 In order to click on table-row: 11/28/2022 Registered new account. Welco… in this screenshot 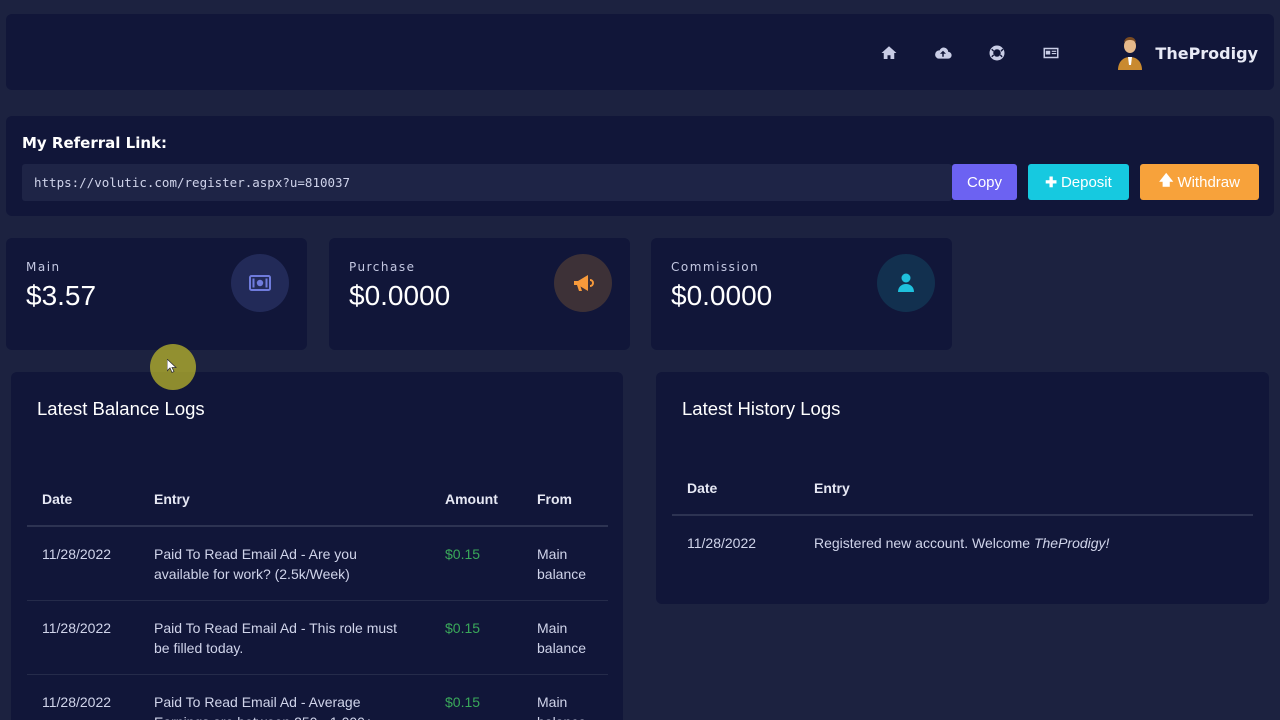, I will do `click(962, 542)`.